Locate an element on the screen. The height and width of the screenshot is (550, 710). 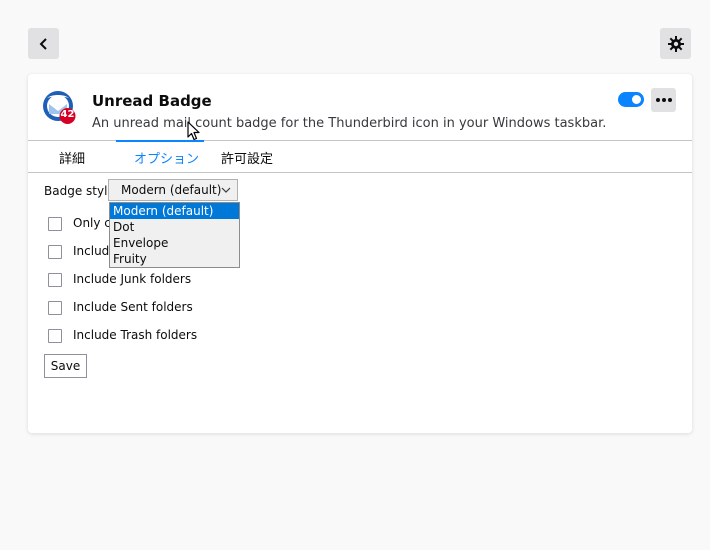
more-options-button is located at coordinates (663, 100).